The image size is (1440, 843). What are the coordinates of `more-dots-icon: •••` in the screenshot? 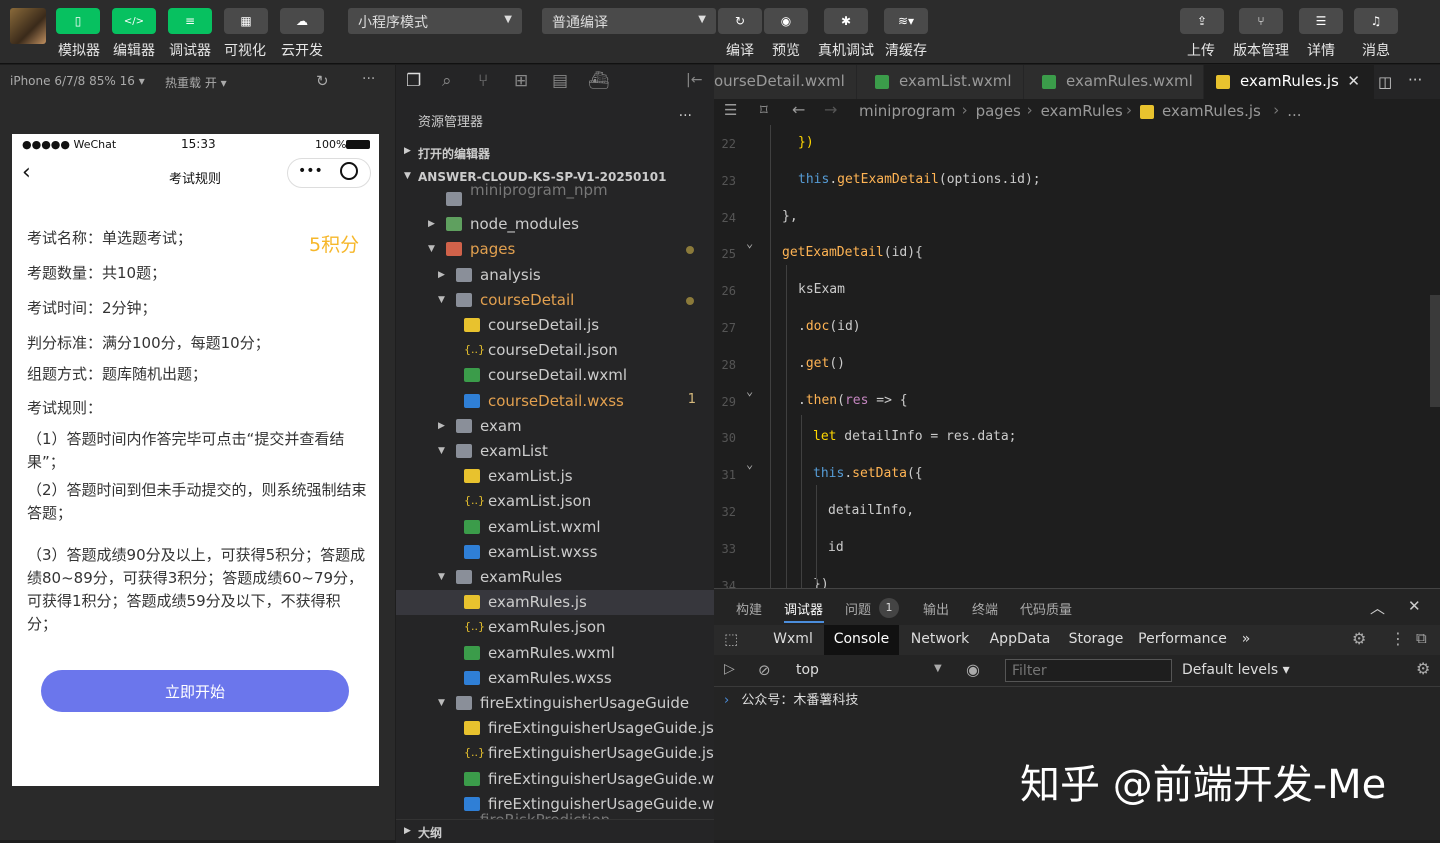 It's located at (310, 171).